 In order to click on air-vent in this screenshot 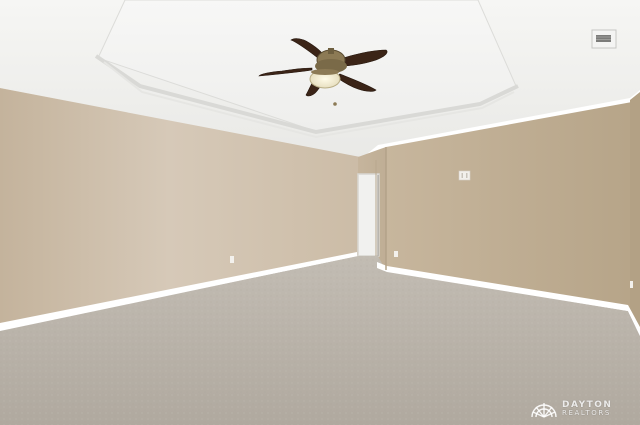, I will do `click(604, 39)`.